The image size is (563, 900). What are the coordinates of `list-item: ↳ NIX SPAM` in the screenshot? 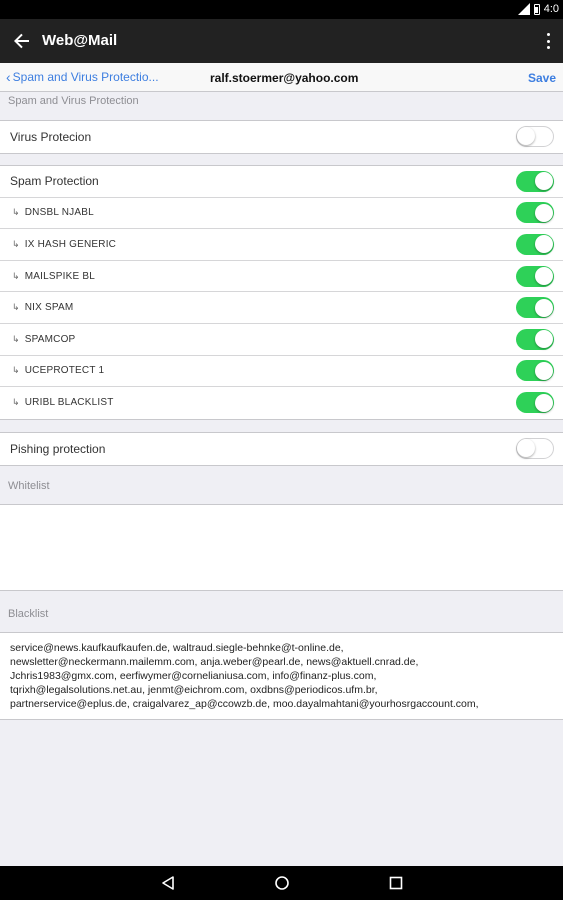 It's located at (281, 308).